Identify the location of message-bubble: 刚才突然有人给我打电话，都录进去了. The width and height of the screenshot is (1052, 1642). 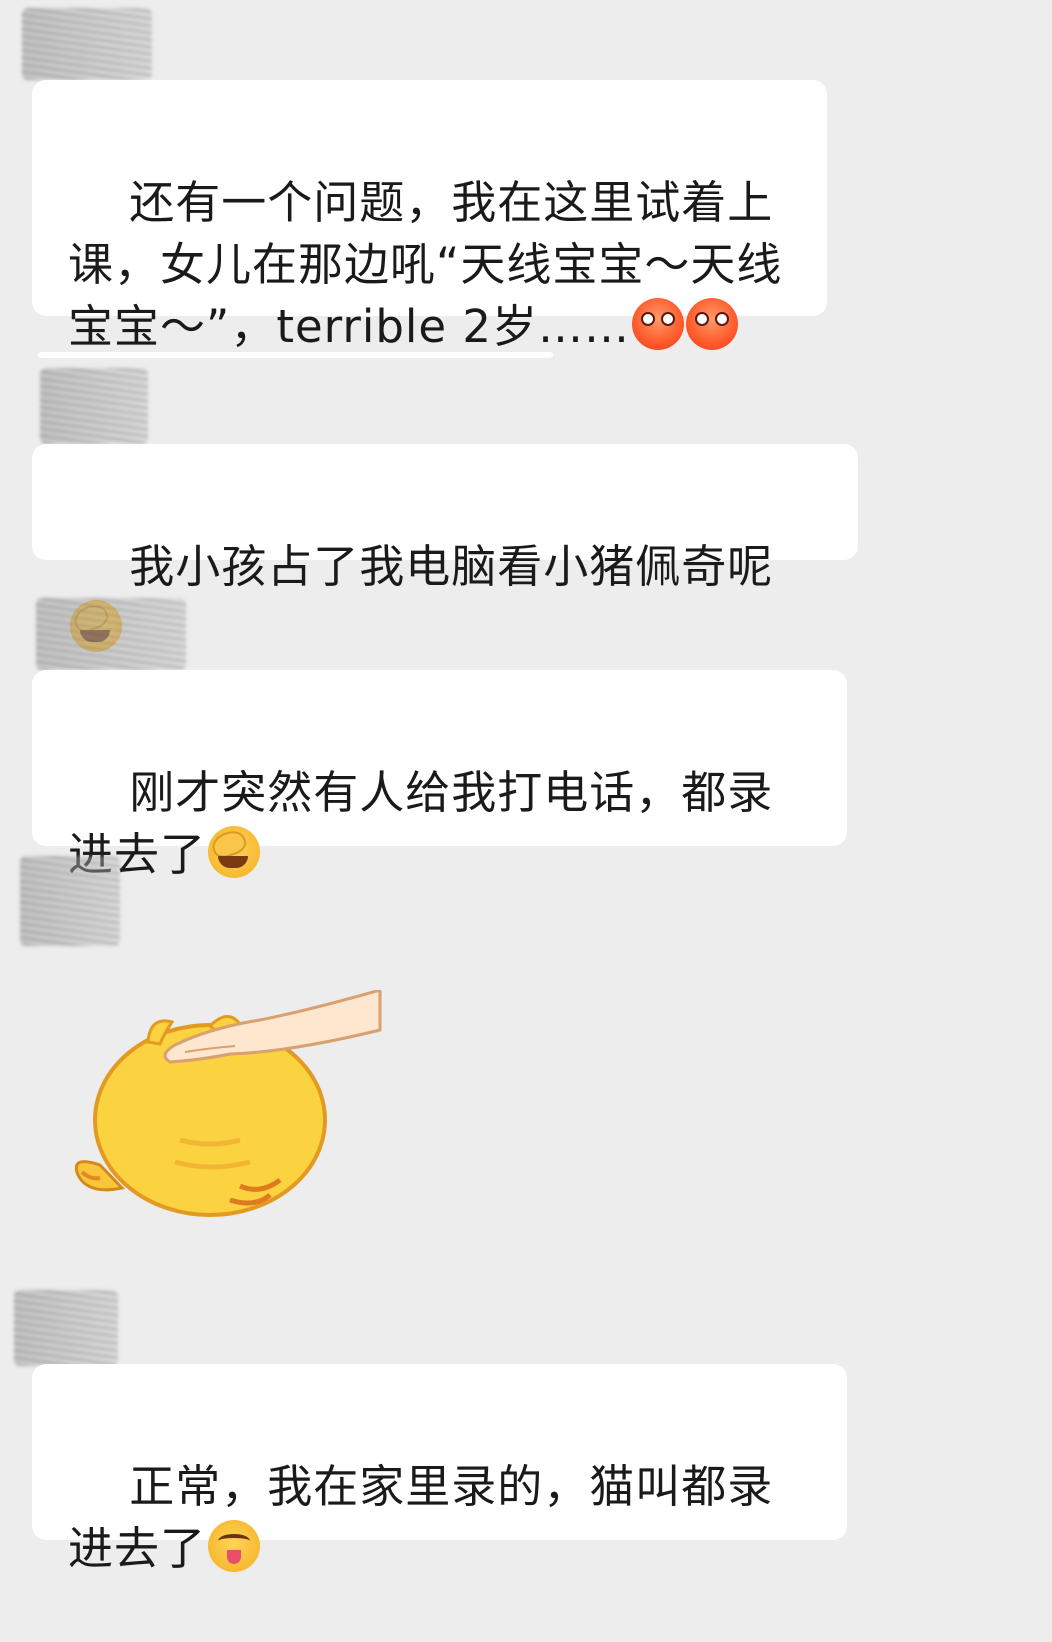
(439, 775).